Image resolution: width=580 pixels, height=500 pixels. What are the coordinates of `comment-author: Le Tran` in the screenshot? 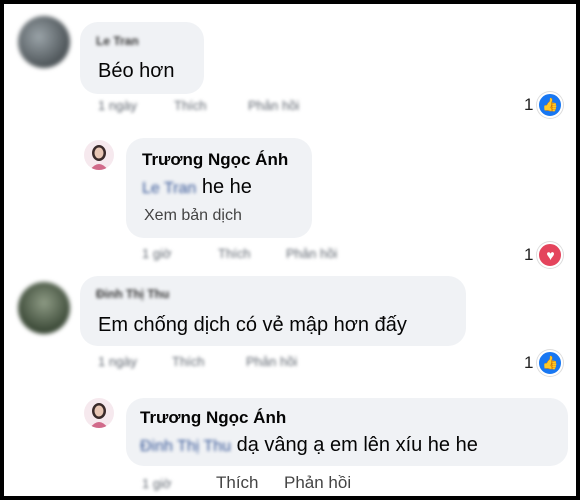 It's located at (117, 41).